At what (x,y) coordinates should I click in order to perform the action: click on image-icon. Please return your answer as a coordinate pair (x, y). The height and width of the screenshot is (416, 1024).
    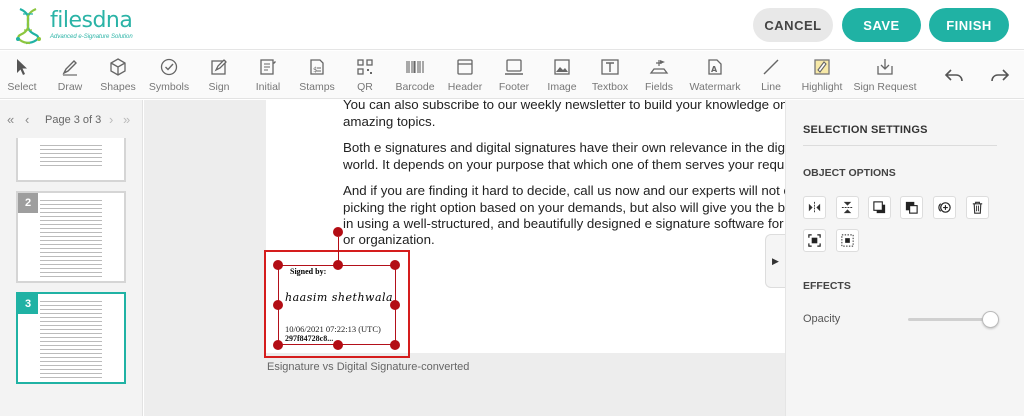
    Looking at the image, I should click on (562, 67).